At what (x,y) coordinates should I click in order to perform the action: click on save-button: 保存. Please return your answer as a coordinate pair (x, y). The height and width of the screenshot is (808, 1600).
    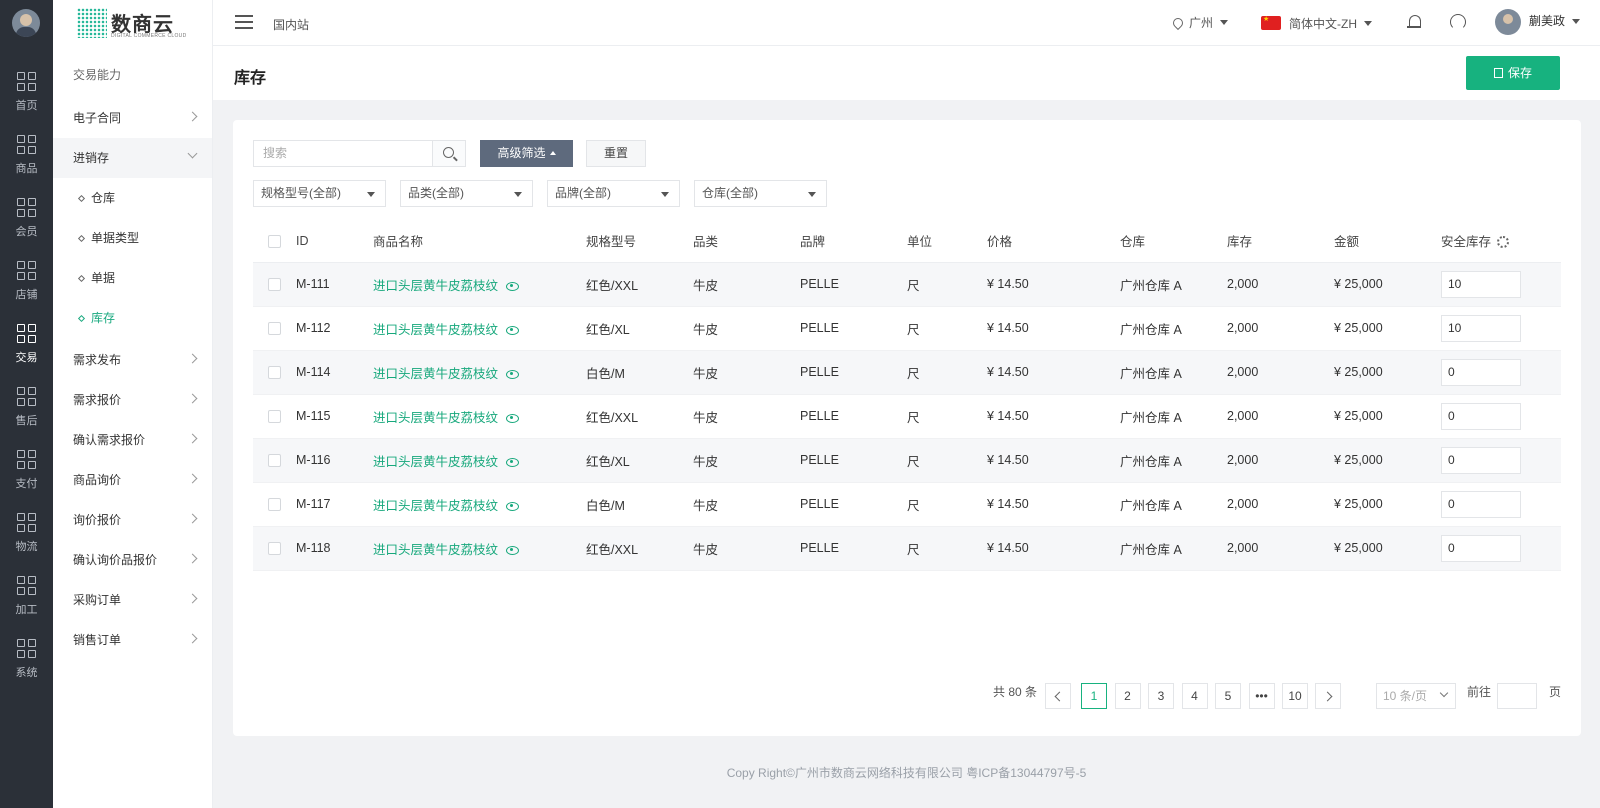
    Looking at the image, I should click on (1513, 73).